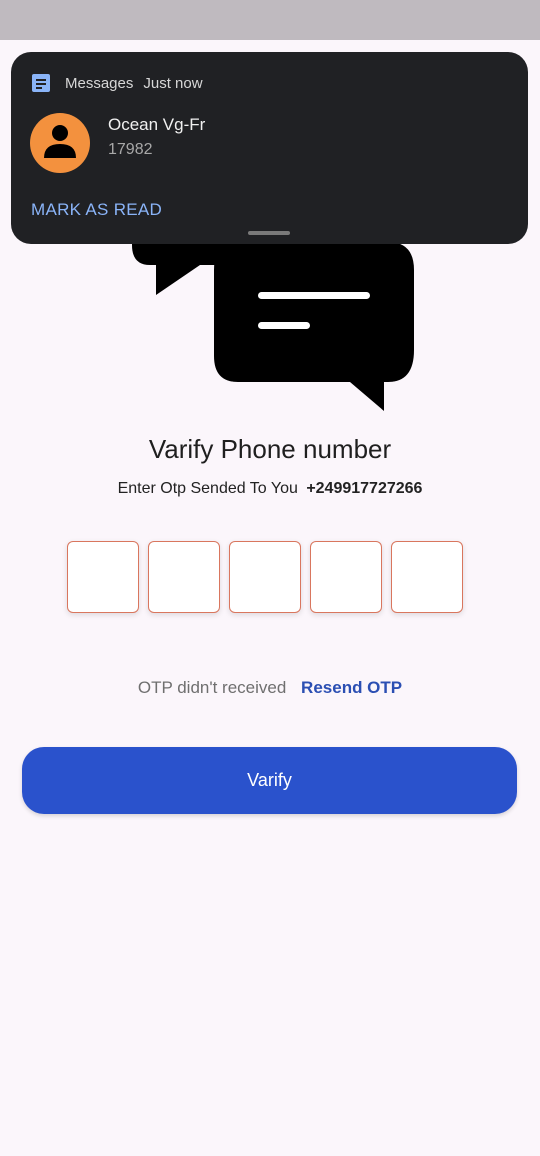 The image size is (540, 1156). I want to click on sender-avatar, so click(60, 143).